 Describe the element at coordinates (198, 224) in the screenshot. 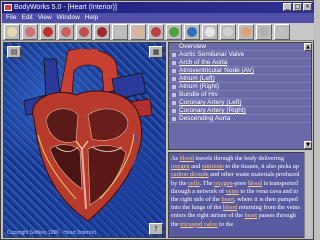

I see `glossary-link: tricuspid valve` at that location.